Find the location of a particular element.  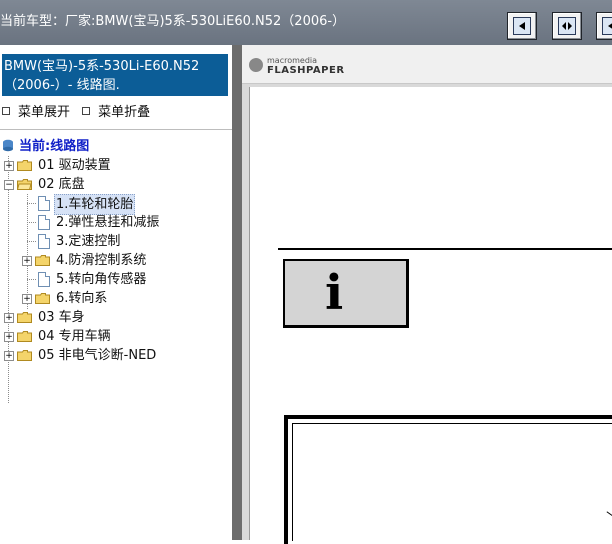

fit-page-icon is located at coordinates (567, 26).